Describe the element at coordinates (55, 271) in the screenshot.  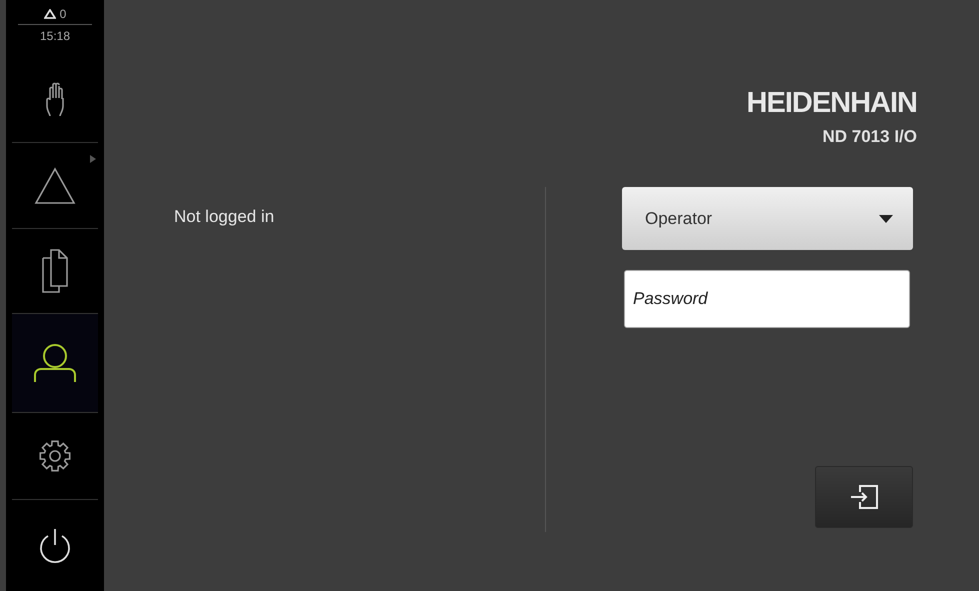
I see `documents-icon` at that location.